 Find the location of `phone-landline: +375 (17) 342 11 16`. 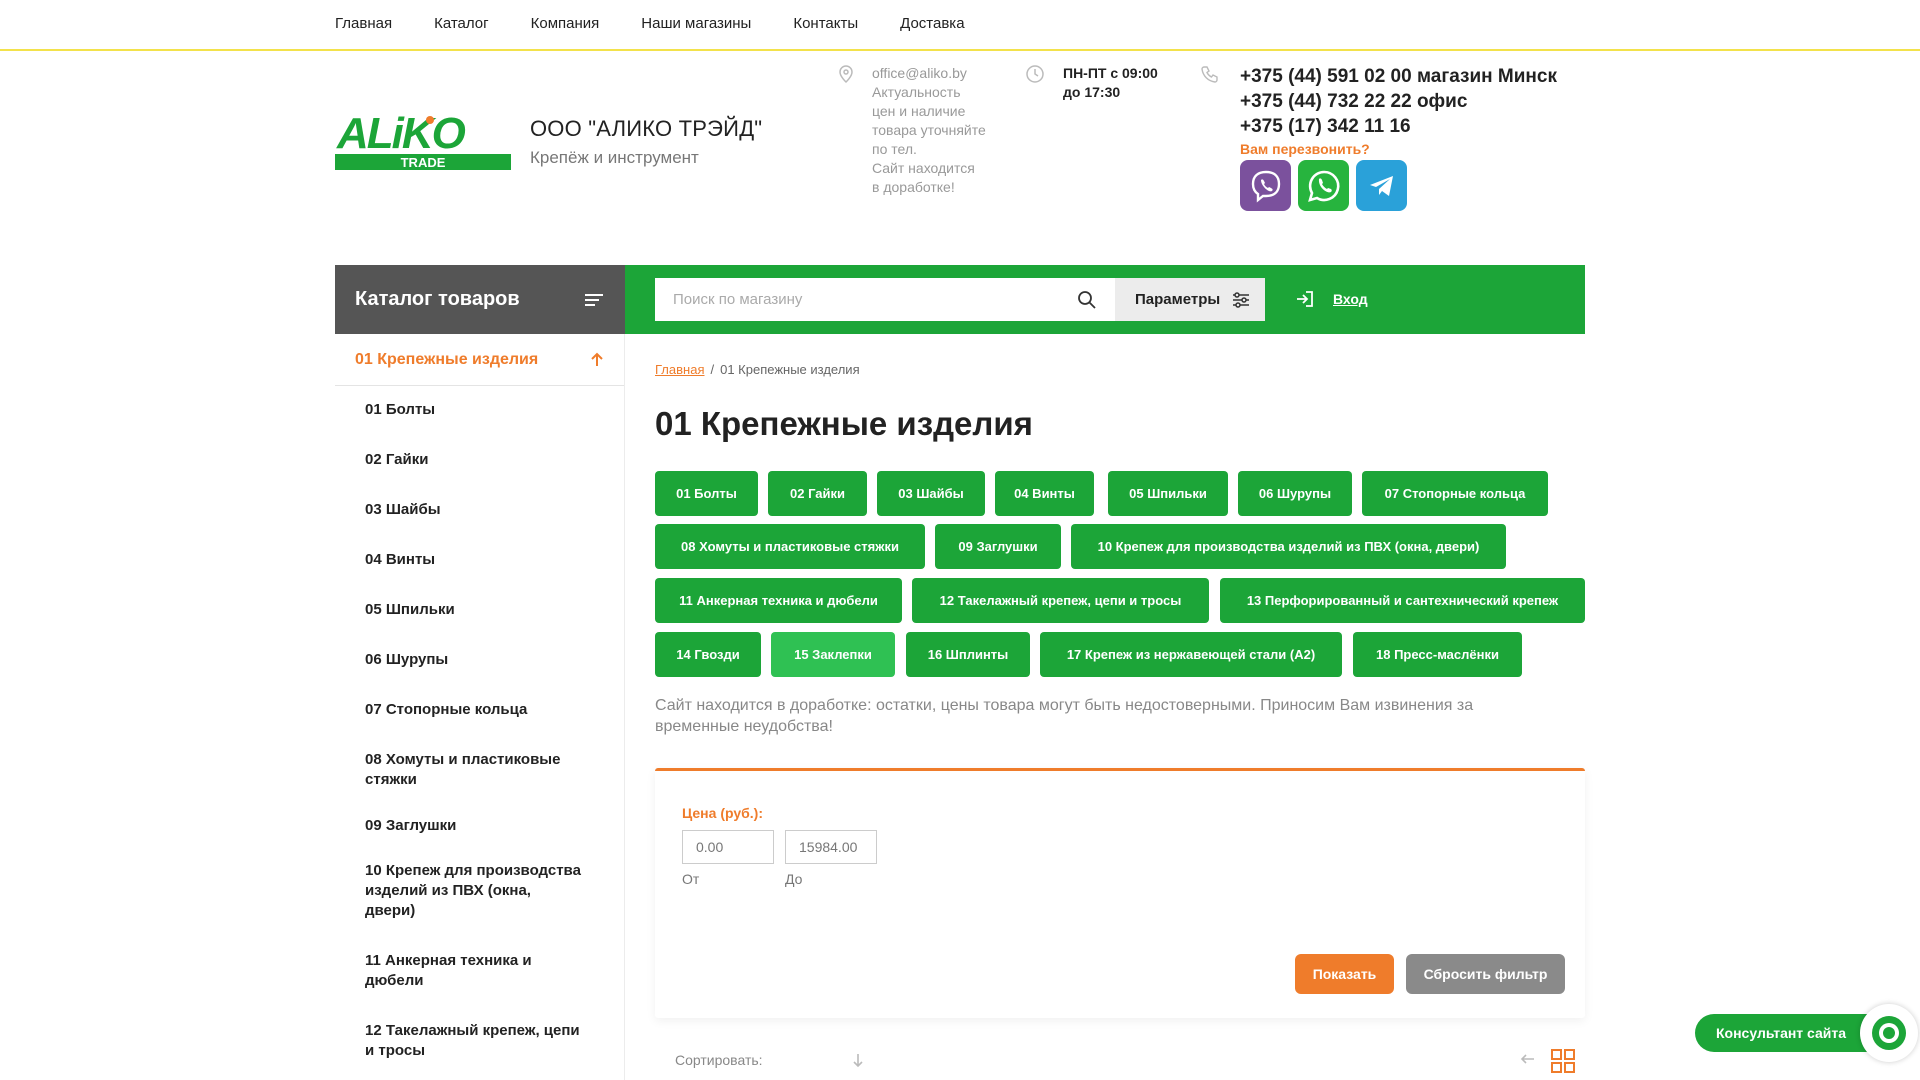

phone-landline: +375 (17) 342 11 16 is located at coordinates (1398, 126).